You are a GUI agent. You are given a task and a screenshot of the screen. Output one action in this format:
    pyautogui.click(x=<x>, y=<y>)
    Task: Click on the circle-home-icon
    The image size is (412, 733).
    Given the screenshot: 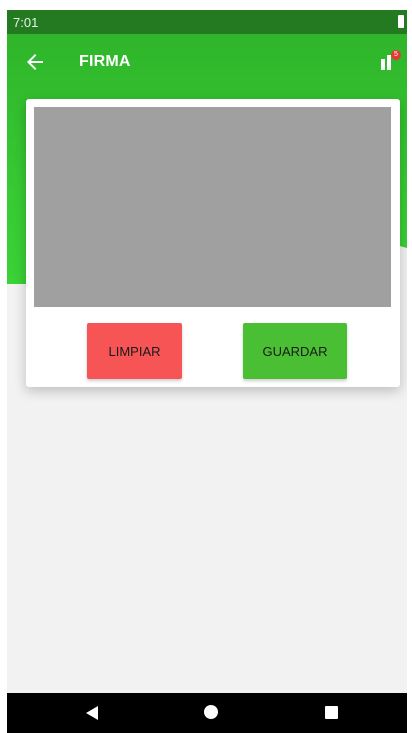 What is the action you would take?
    pyautogui.click(x=211, y=712)
    